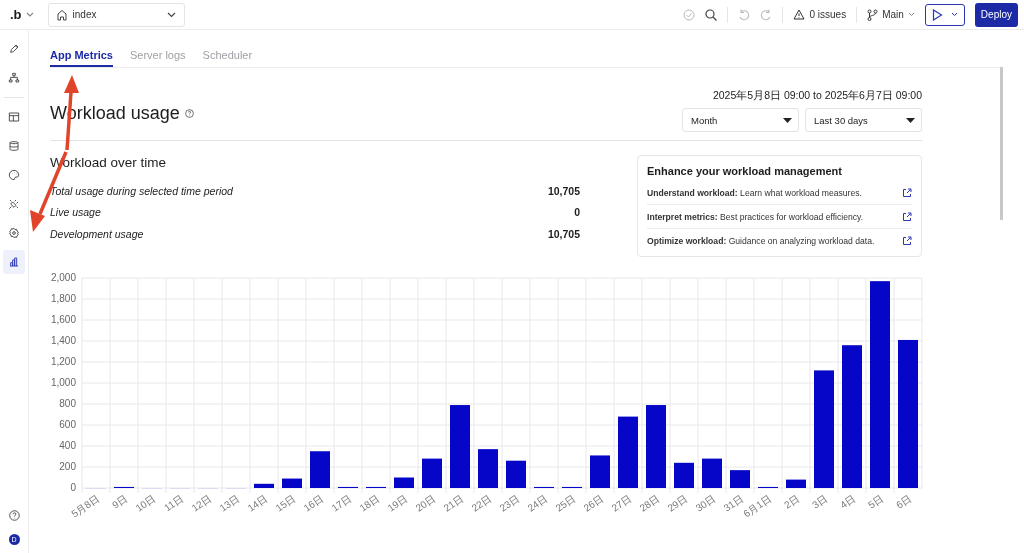  Describe the element at coordinates (61, 14) in the screenshot. I see `home-icon` at that location.